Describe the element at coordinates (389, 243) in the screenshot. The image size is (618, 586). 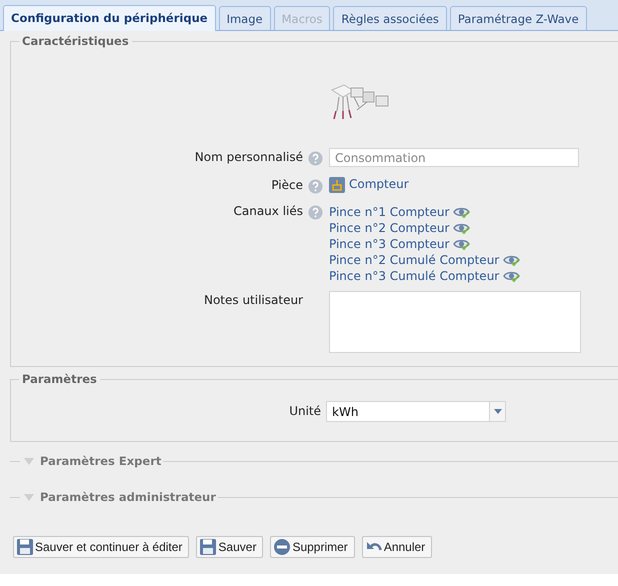
I see `channel-link: Pince n°3 Compteur` at that location.